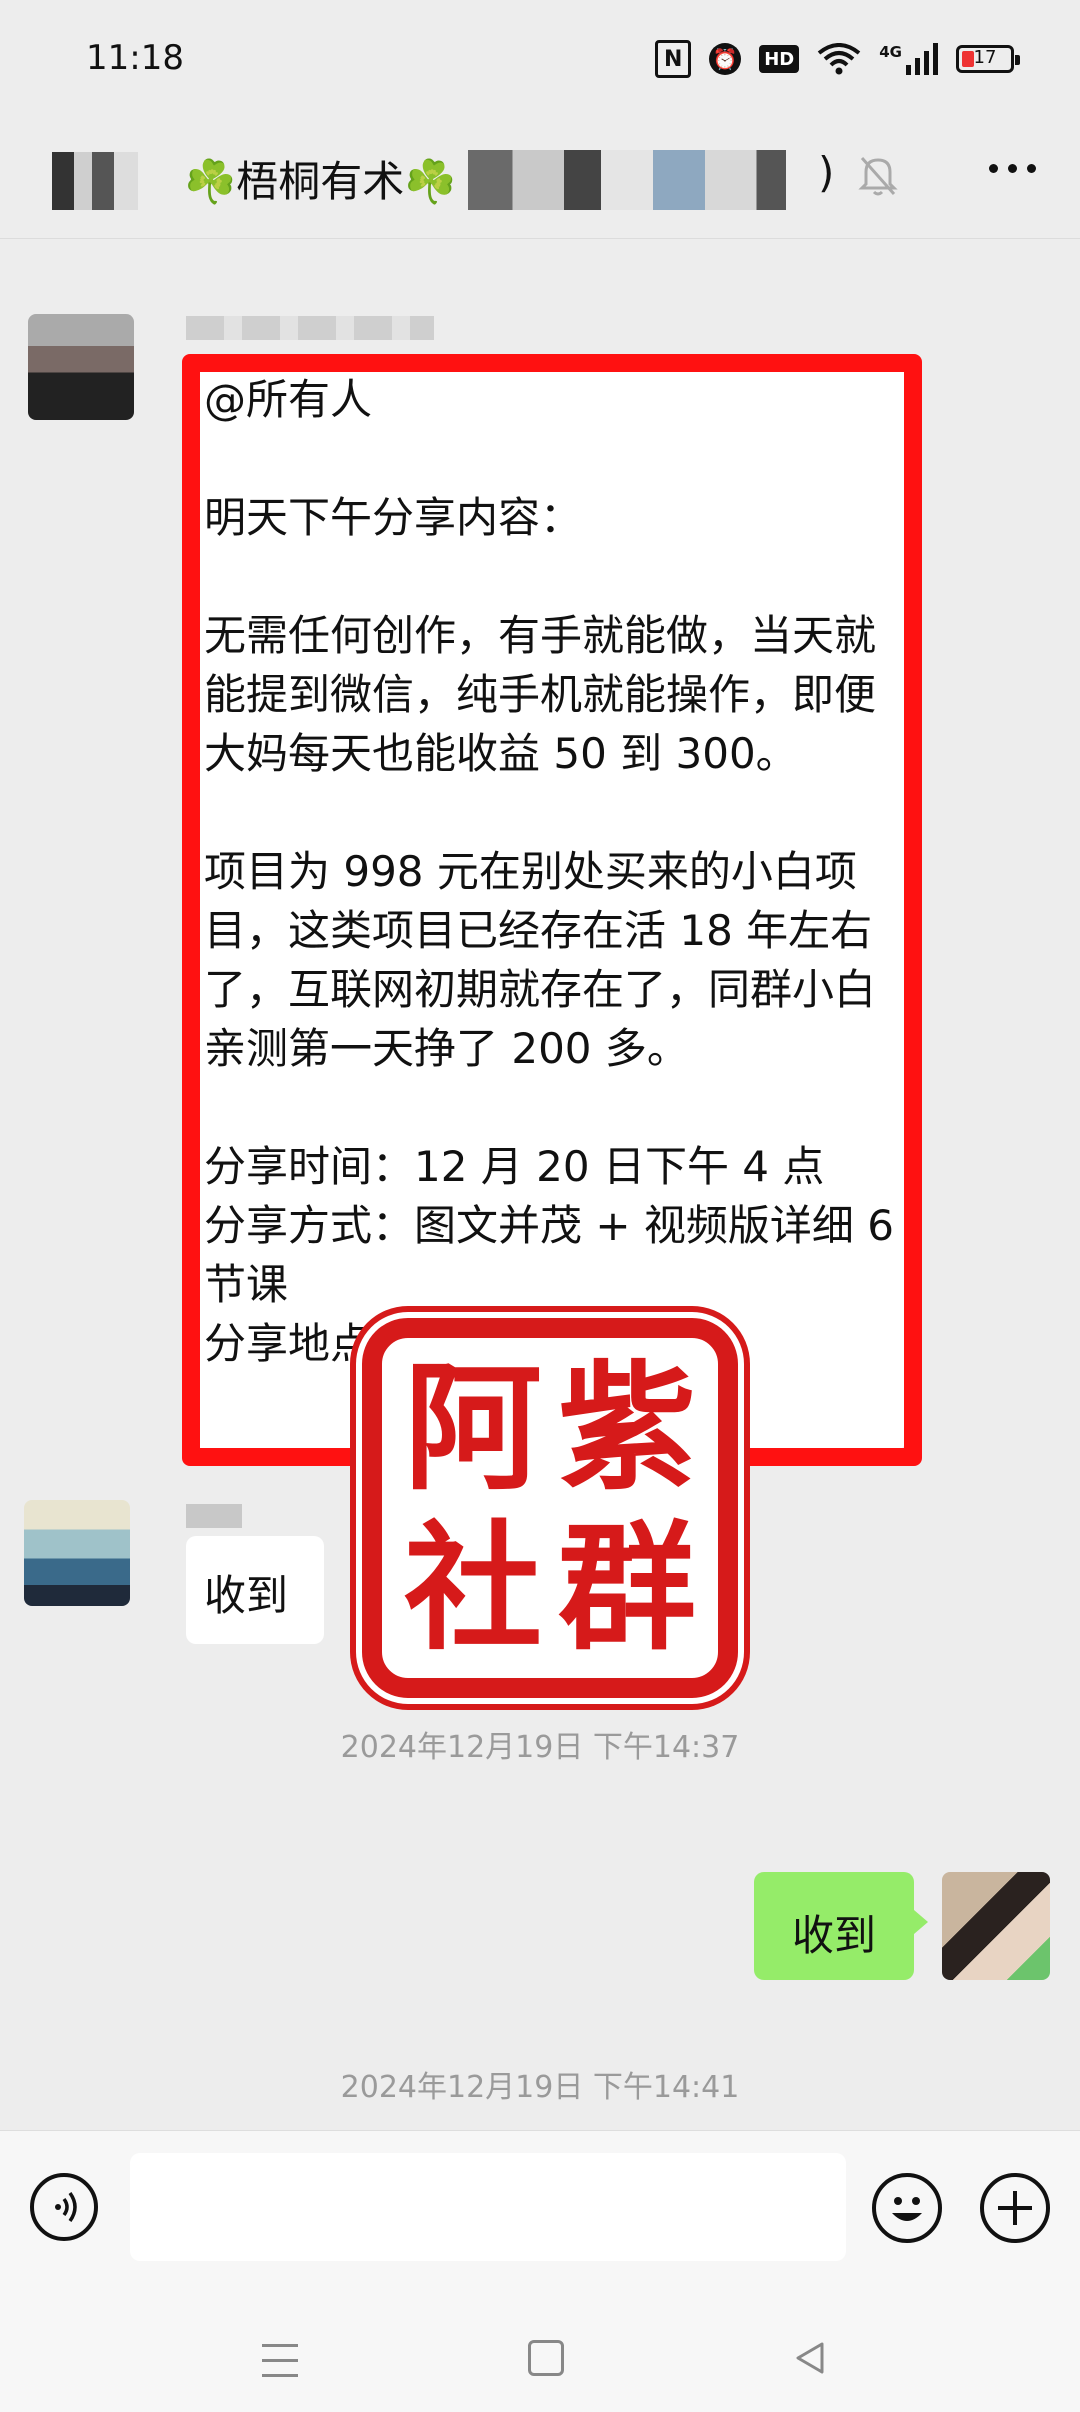 This screenshot has width=1080, height=2412. I want to click on watermark-char: 社, so click(472, 1587).